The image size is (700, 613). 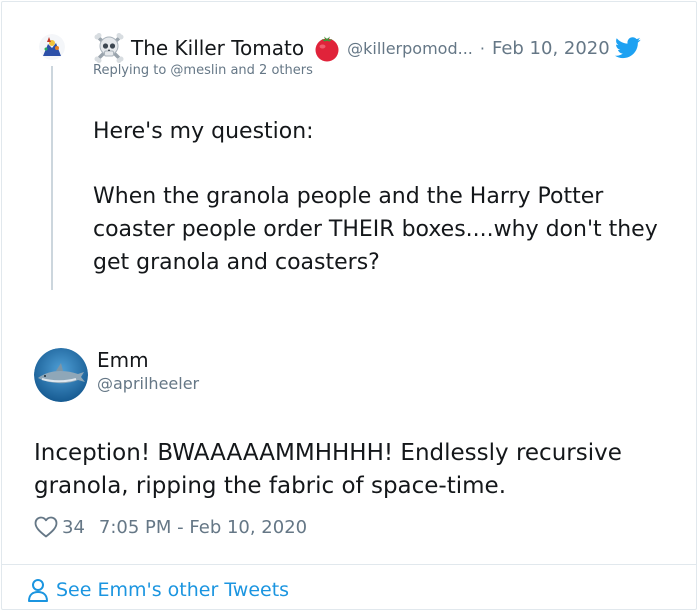 What do you see at coordinates (109, 48) in the screenshot?
I see `skull-crossbones-icon` at bounding box center [109, 48].